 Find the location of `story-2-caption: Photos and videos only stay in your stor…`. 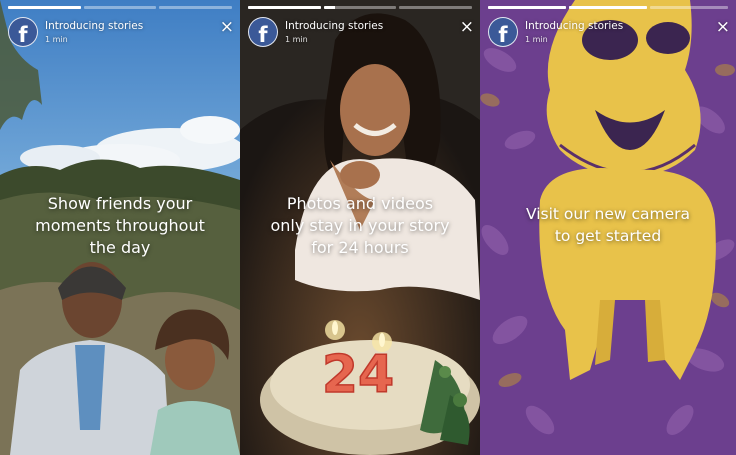

story-2-caption: Photos and videos only stay in your stor… is located at coordinates (360, 226).